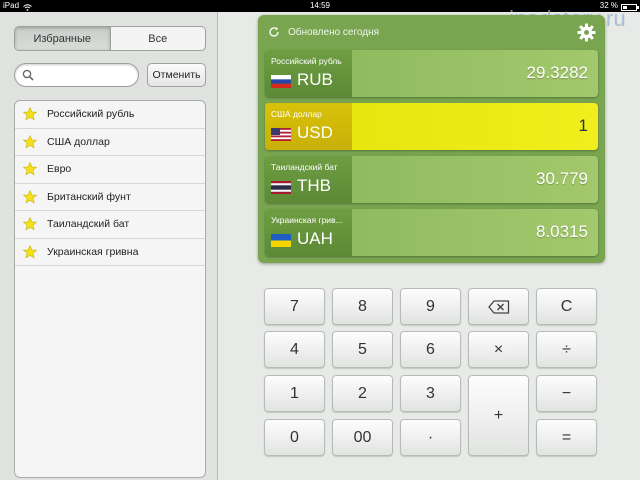 The width and height of the screenshot is (640, 480). I want to click on list-item: Британский фунт, so click(110, 197).